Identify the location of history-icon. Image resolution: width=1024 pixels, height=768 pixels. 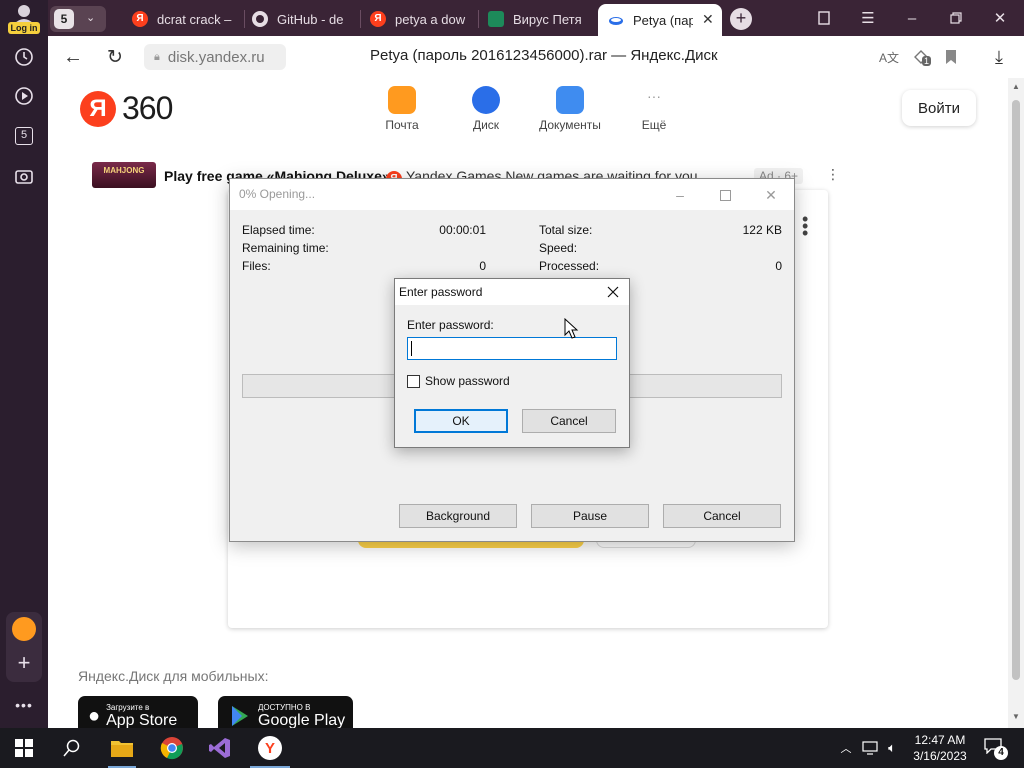
(24, 57).